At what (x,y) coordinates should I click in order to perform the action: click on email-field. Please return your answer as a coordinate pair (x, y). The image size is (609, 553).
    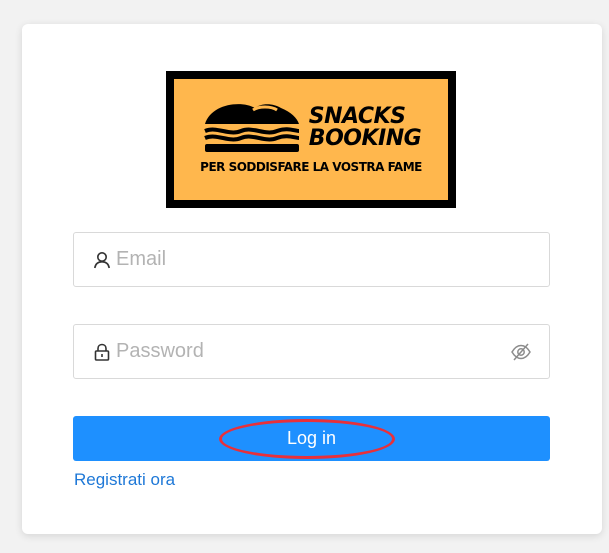
    Looking at the image, I should click on (311, 259).